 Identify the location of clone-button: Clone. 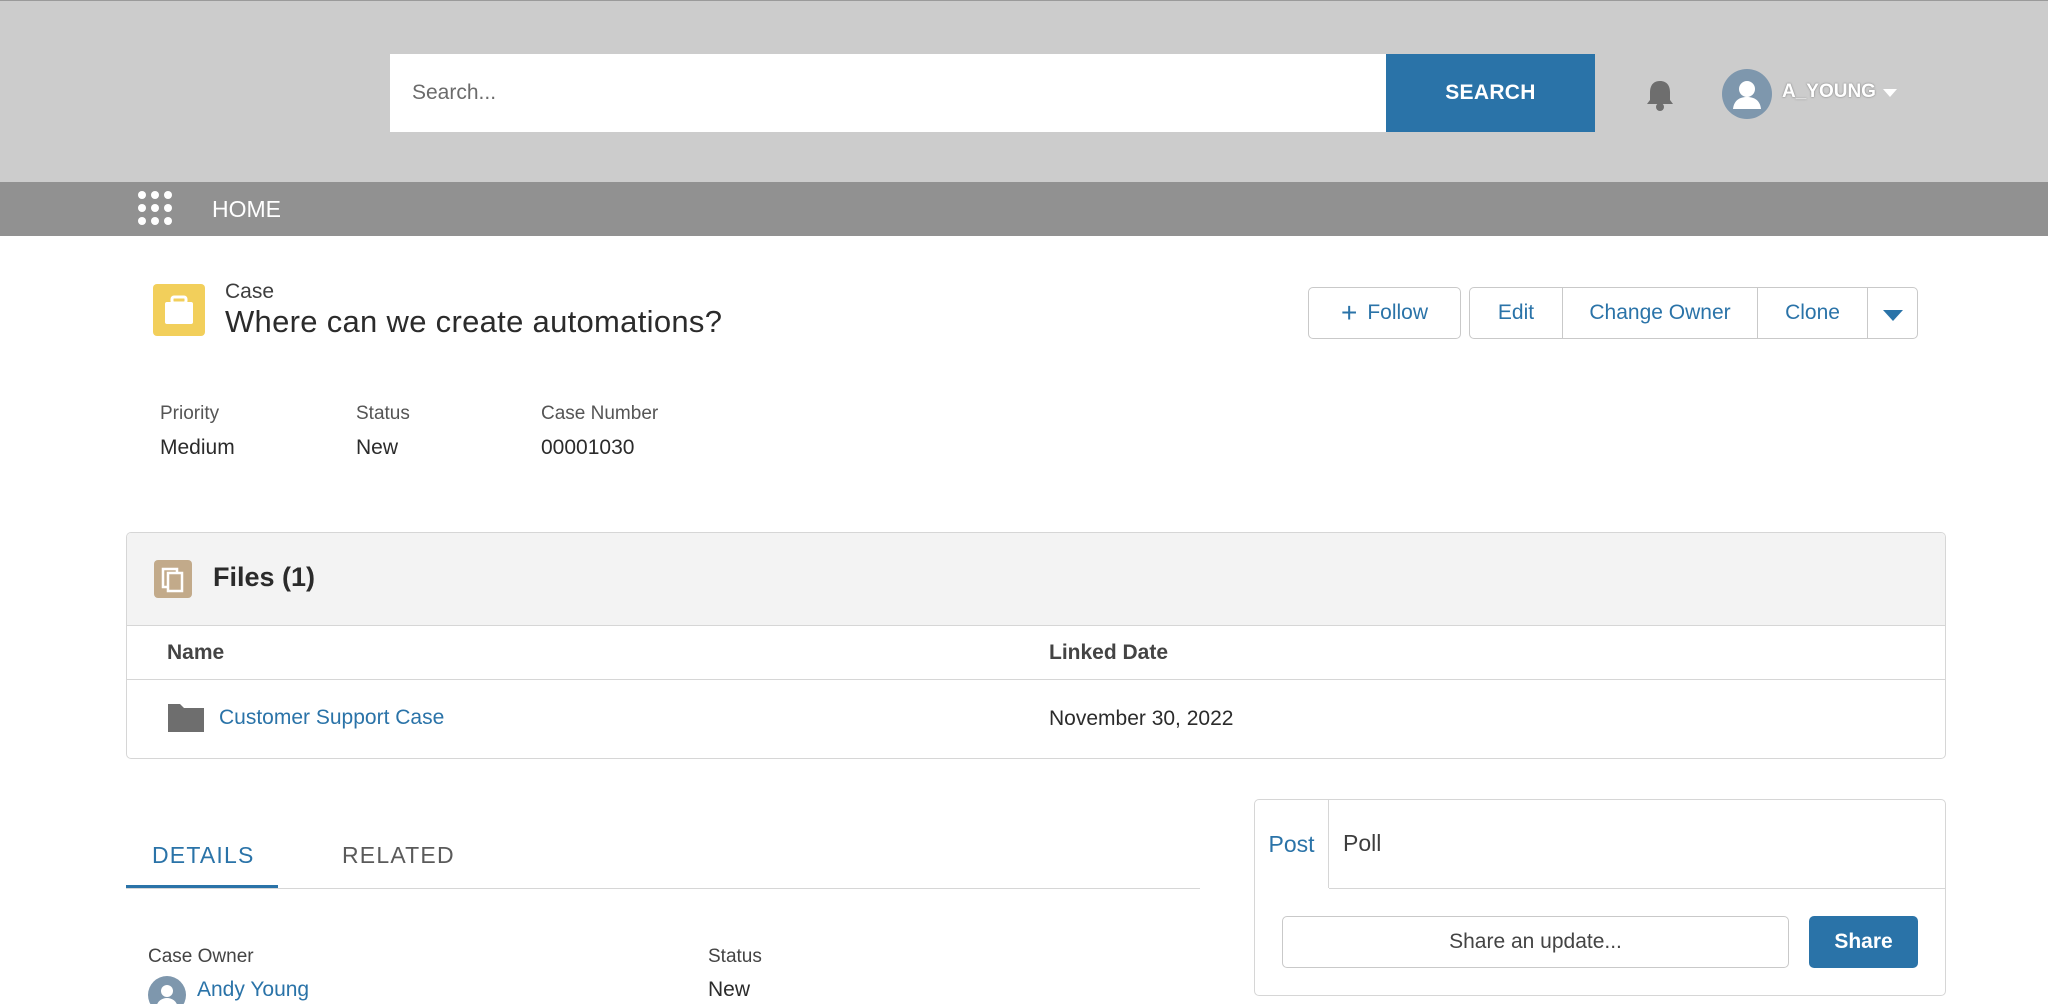
(1812, 313).